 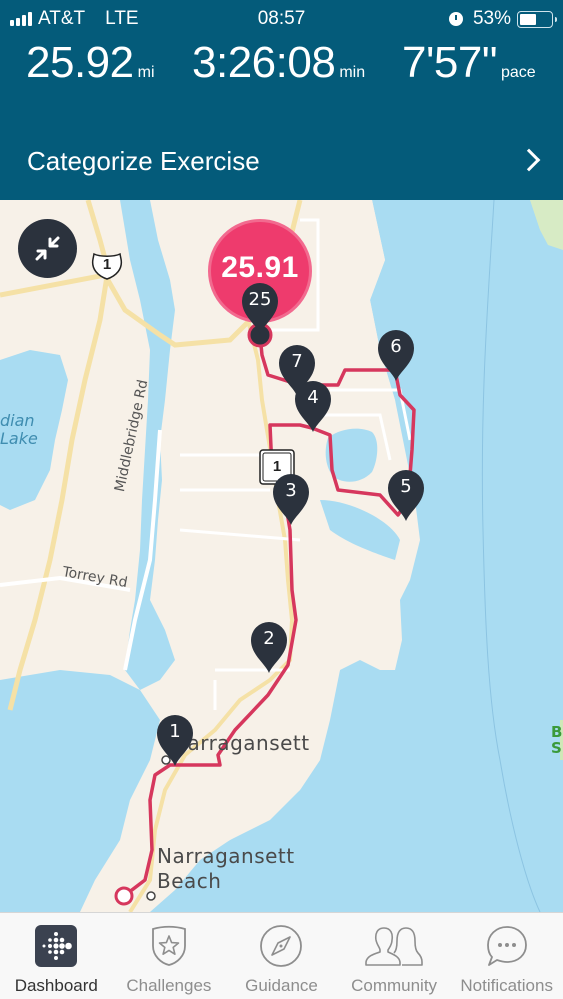 What do you see at coordinates (491, 18) in the screenshot?
I see `battery-percent: 53%` at bounding box center [491, 18].